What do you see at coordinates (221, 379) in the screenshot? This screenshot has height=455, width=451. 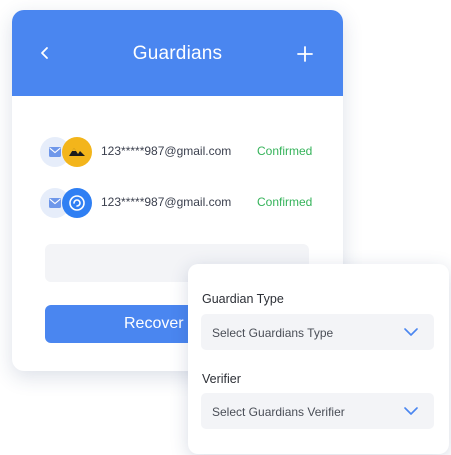 I see `verifier-label: Verifier` at bounding box center [221, 379].